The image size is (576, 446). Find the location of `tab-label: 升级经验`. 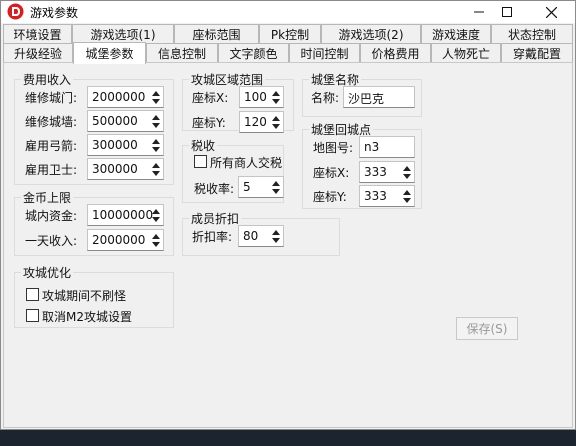

tab-label: 升级经验 is located at coordinates (37, 54).